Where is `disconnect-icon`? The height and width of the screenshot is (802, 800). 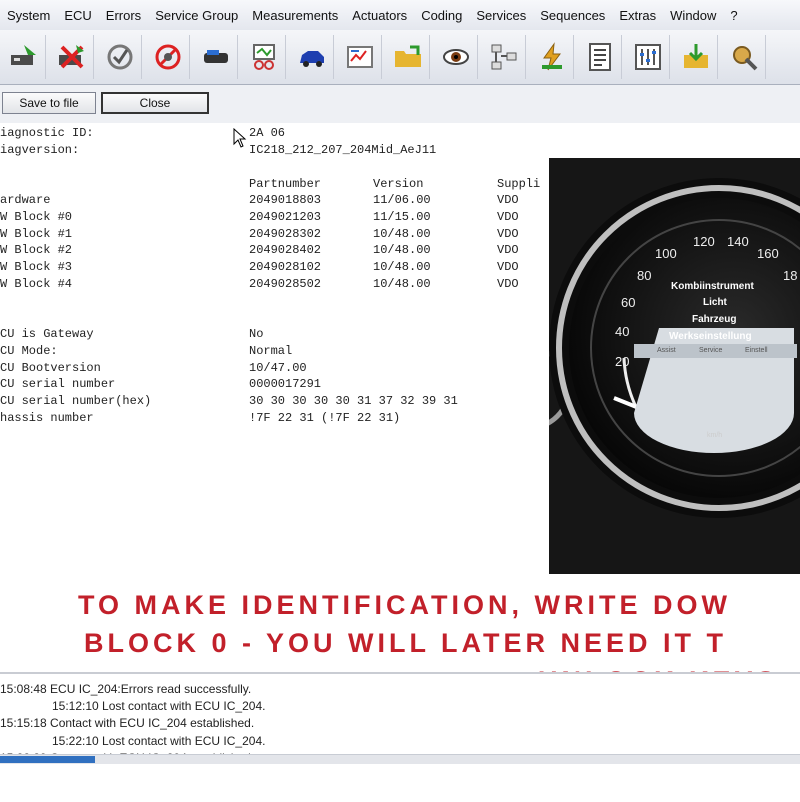 disconnect-icon is located at coordinates (72, 57).